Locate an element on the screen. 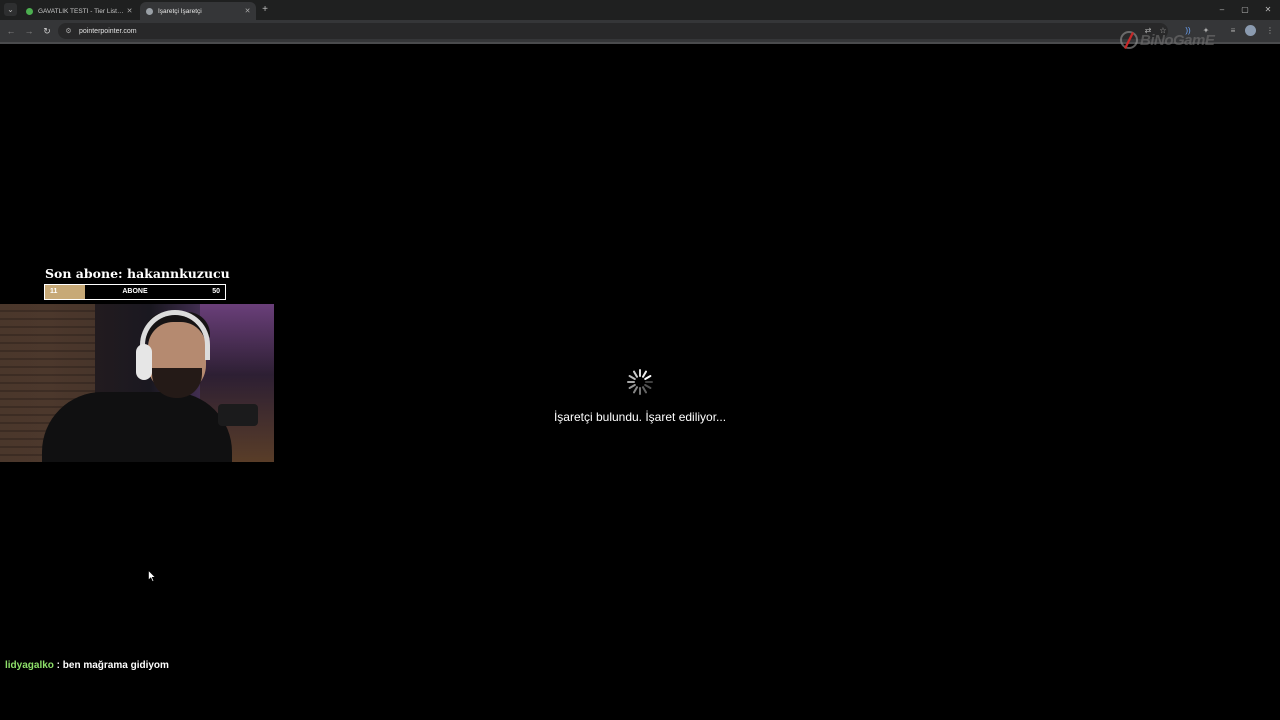 This screenshot has width=1280, height=720. chat-message: lidyagalko : ben mağrama gidiyom is located at coordinates (87, 665).